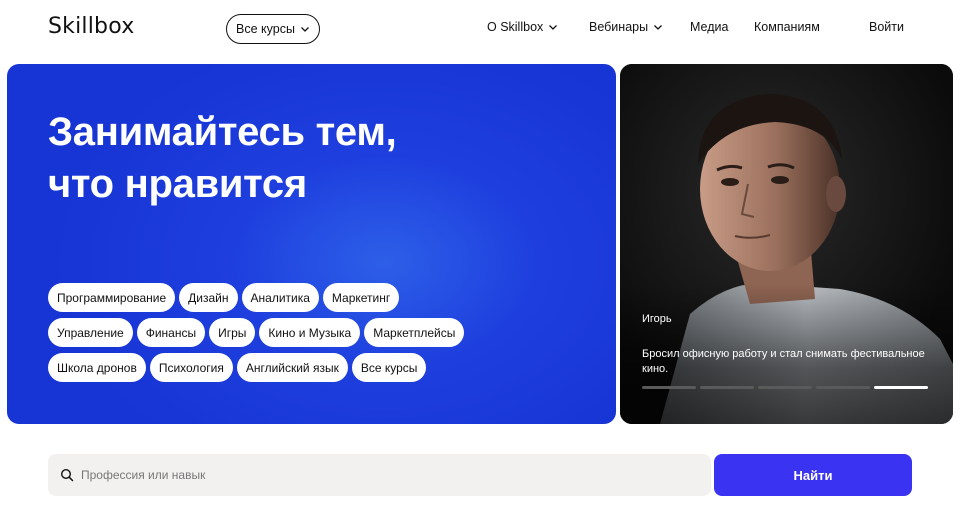 The image size is (960, 512). What do you see at coordinates (265, 29) in the screenshot?
I see `all-courses-label: Все курсы` at bounding box center [265, 29].